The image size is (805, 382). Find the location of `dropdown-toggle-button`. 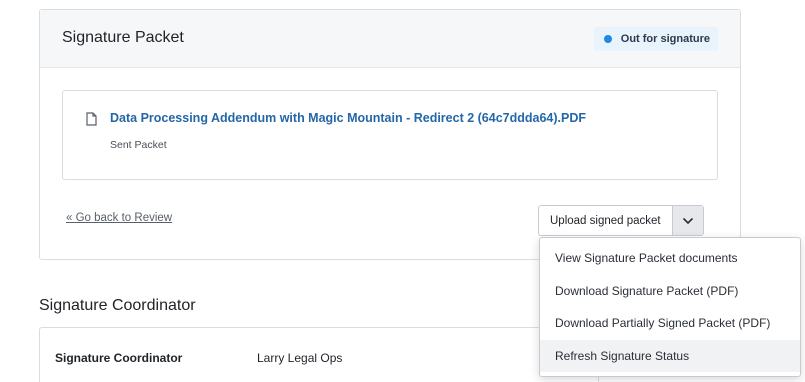

dropdown-toggle-button is located at coordinates (687, 220).